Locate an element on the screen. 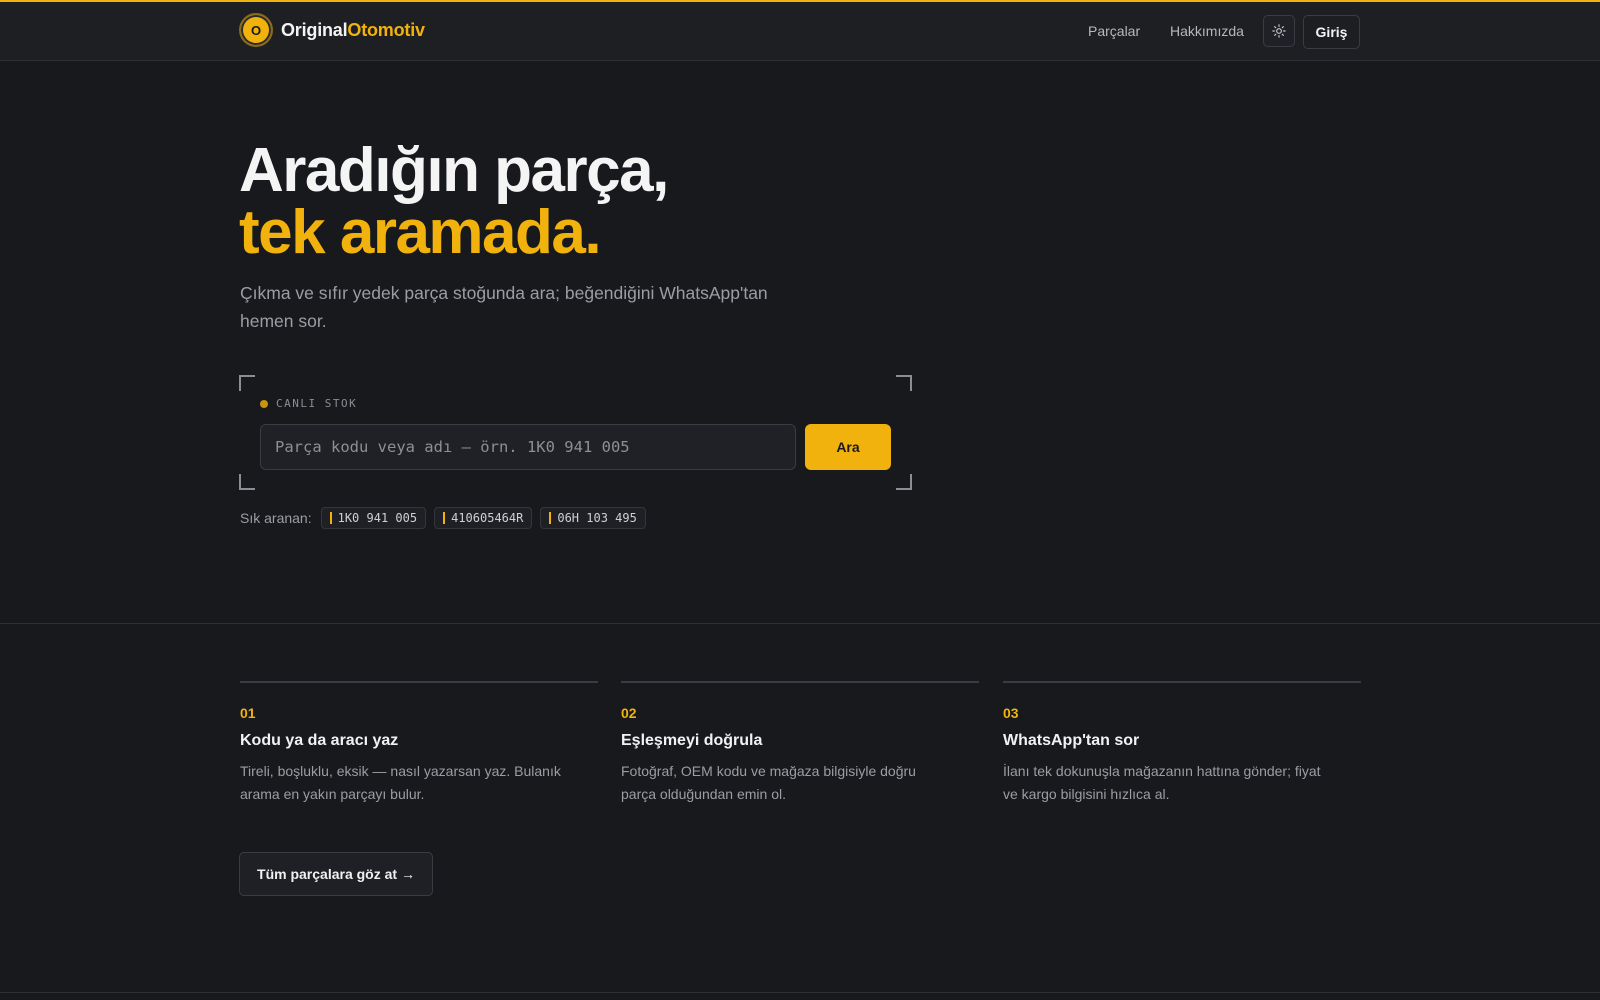  live-dot-icon is located at coordinates (264, 403).